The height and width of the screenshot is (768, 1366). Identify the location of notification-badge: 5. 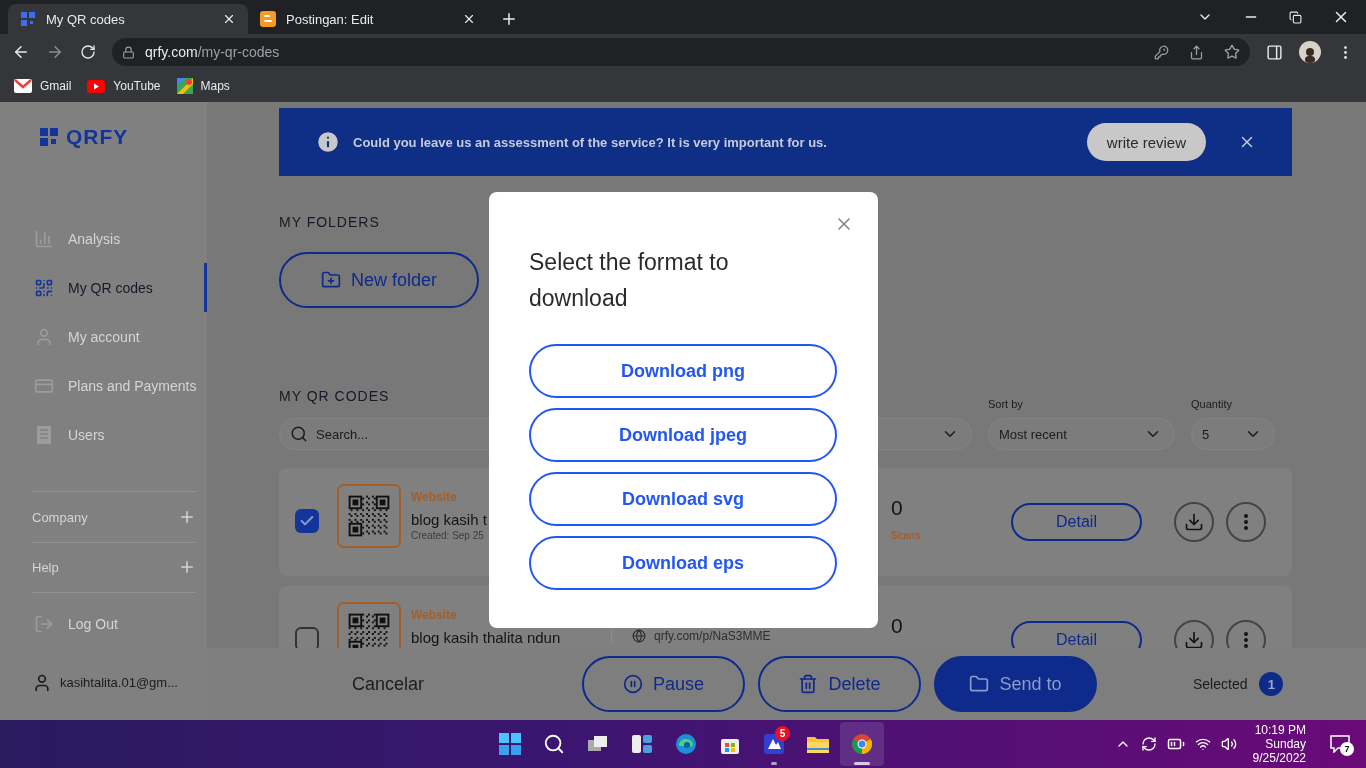
(782, 733).